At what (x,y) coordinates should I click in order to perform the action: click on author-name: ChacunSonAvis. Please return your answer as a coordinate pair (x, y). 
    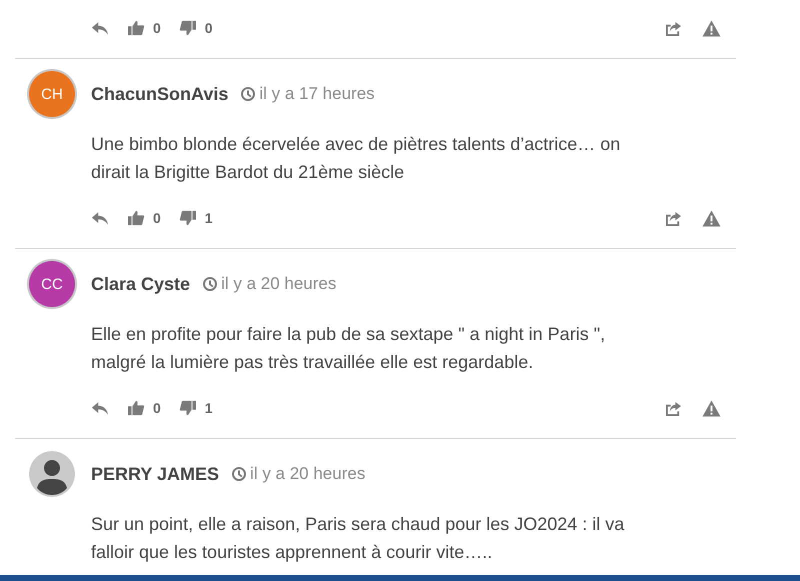
    Looking at the image, I should click on (159, 94).